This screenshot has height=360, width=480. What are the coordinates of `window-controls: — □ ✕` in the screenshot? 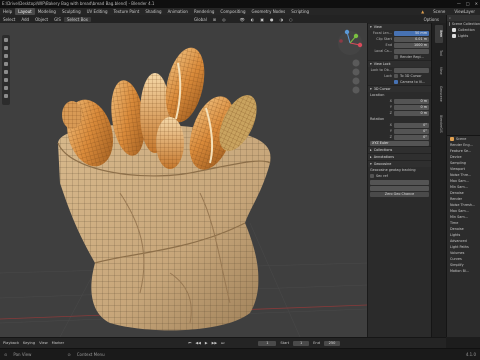 It's located at (467, 4).